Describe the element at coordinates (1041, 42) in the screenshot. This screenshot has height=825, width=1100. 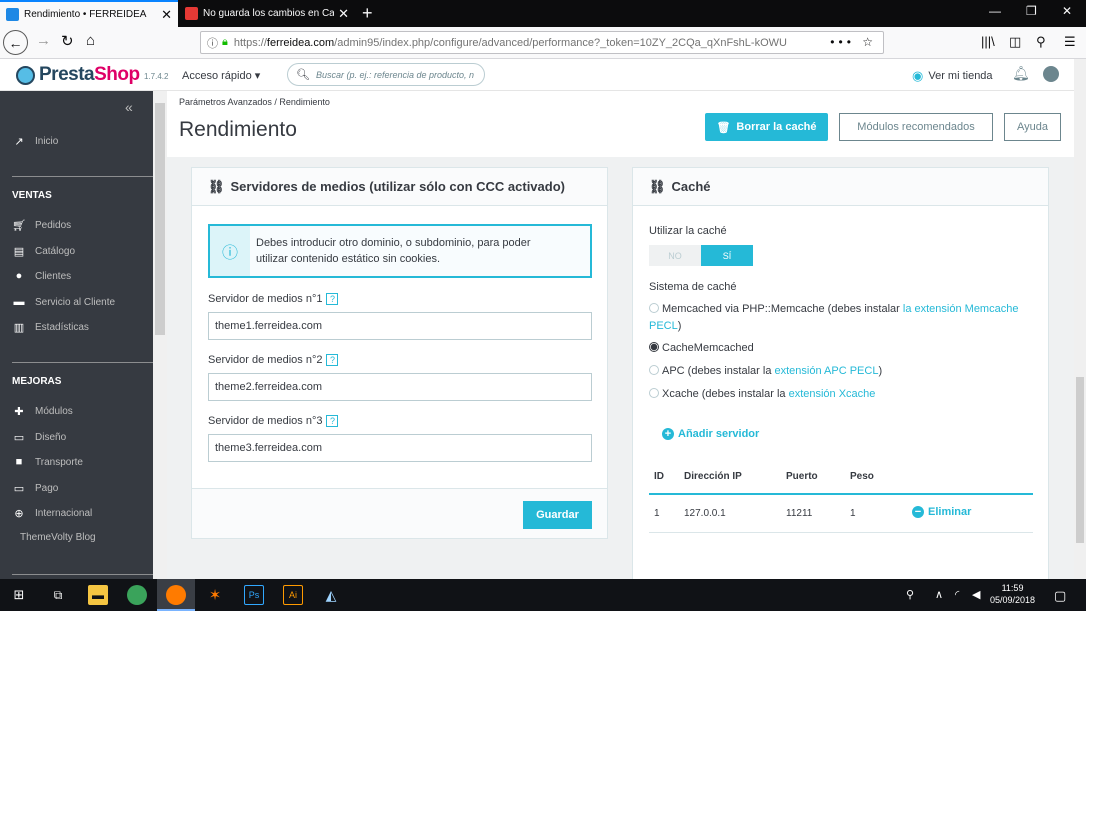
I see `extension-icon: ⚲` at that location.